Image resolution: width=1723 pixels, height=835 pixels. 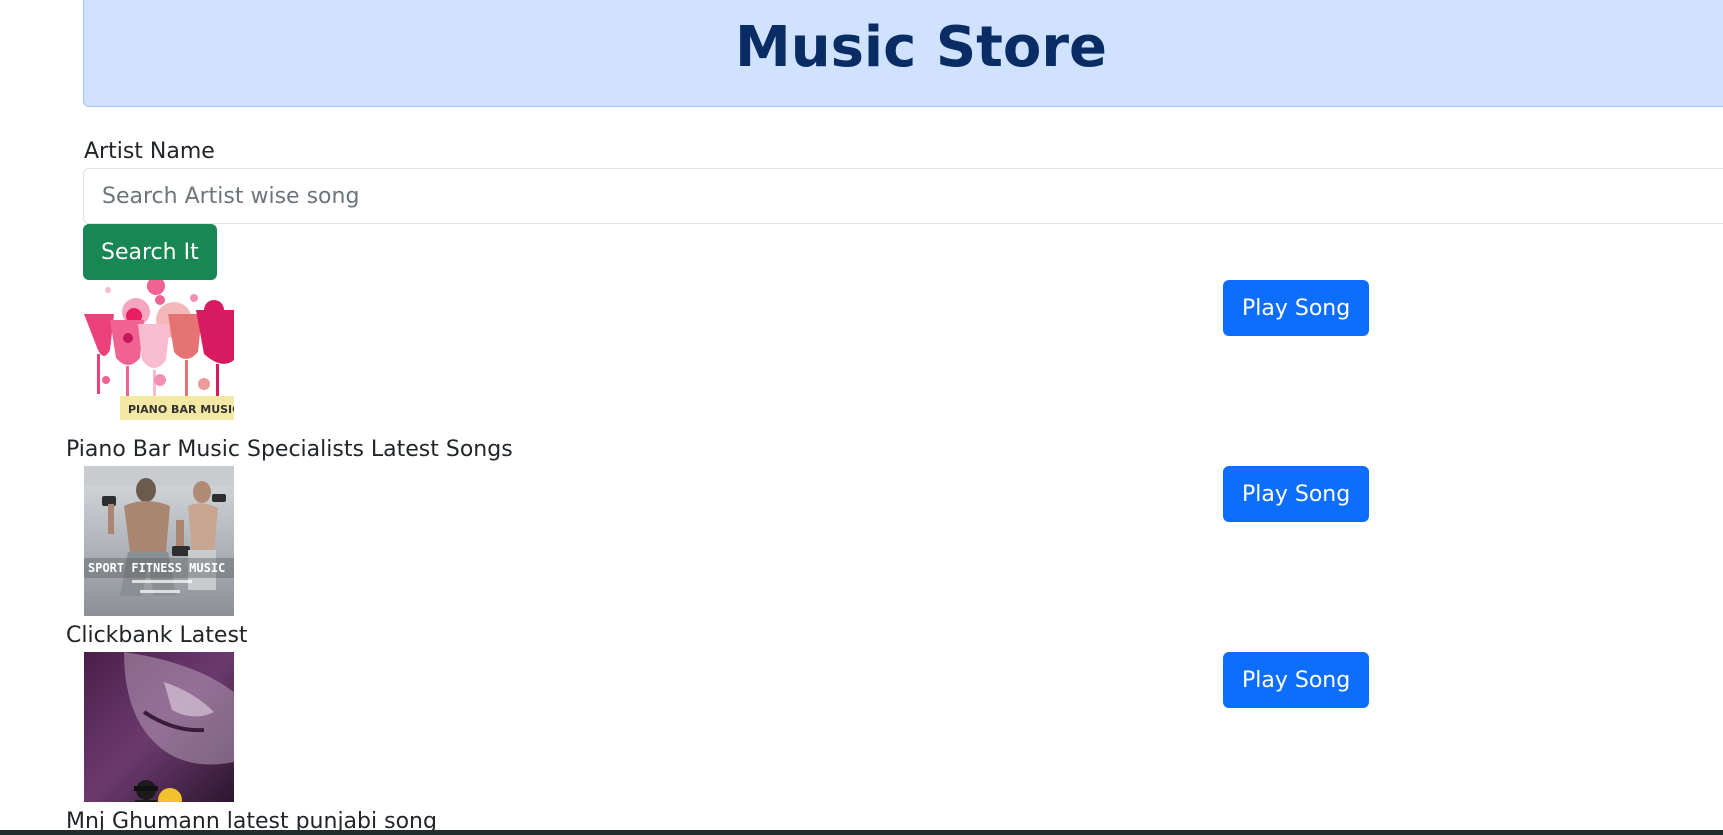 I want to click on piano-bar-album-art: PIANO BAR MUSIC, so click(x=159, y=355).